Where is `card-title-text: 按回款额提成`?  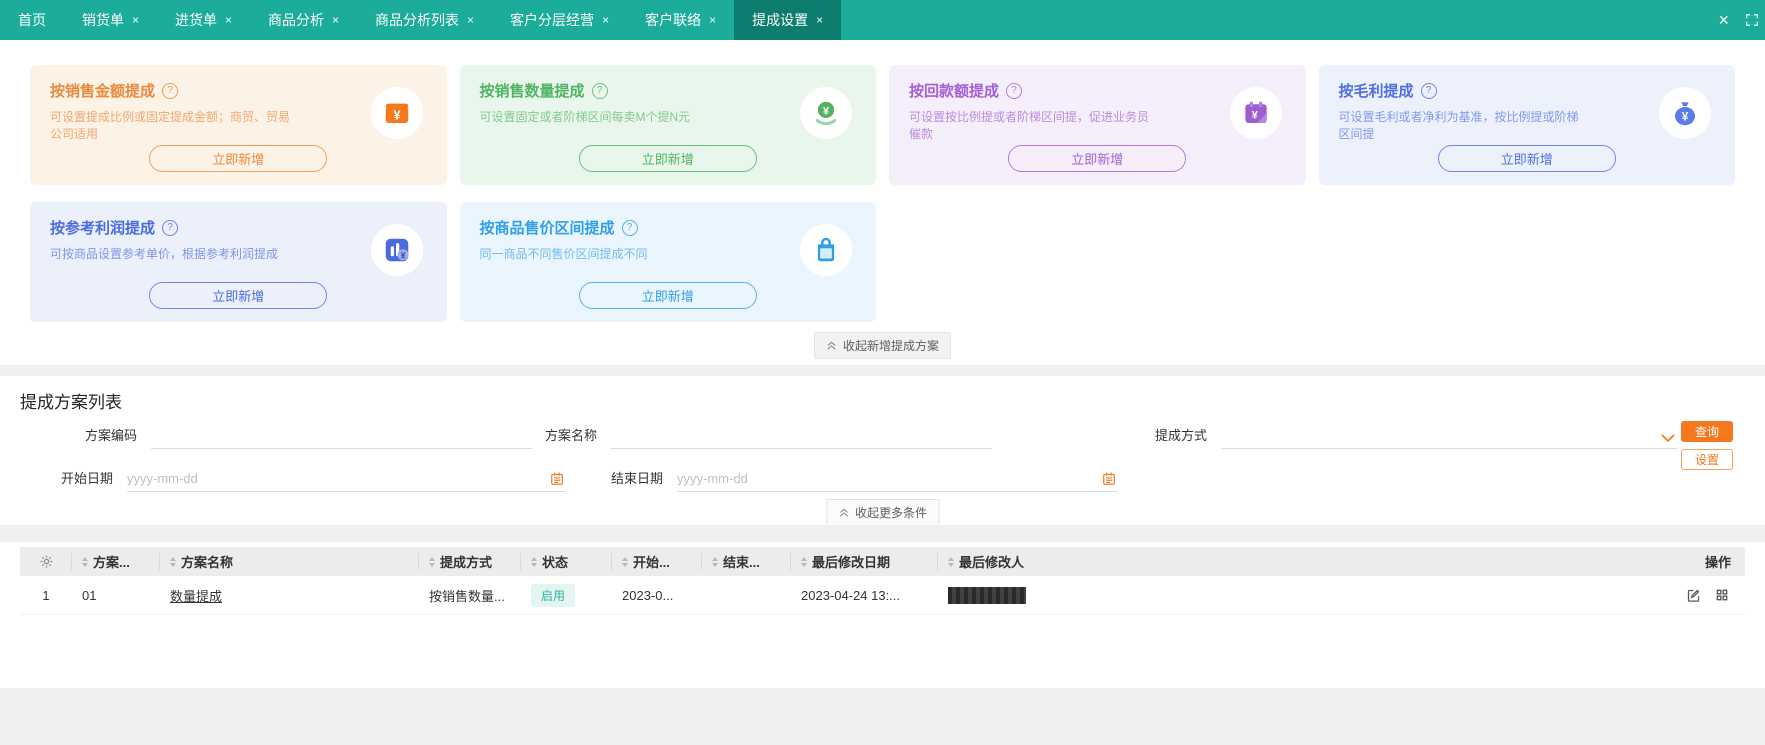 card-title-text: 按回款额提成 is located at coordinates (954, 91).